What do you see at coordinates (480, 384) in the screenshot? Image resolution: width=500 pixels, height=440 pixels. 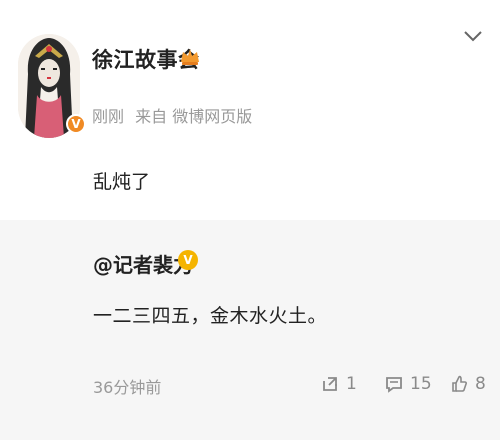 I see `like-count: 8` at bounding box center [480, 384].